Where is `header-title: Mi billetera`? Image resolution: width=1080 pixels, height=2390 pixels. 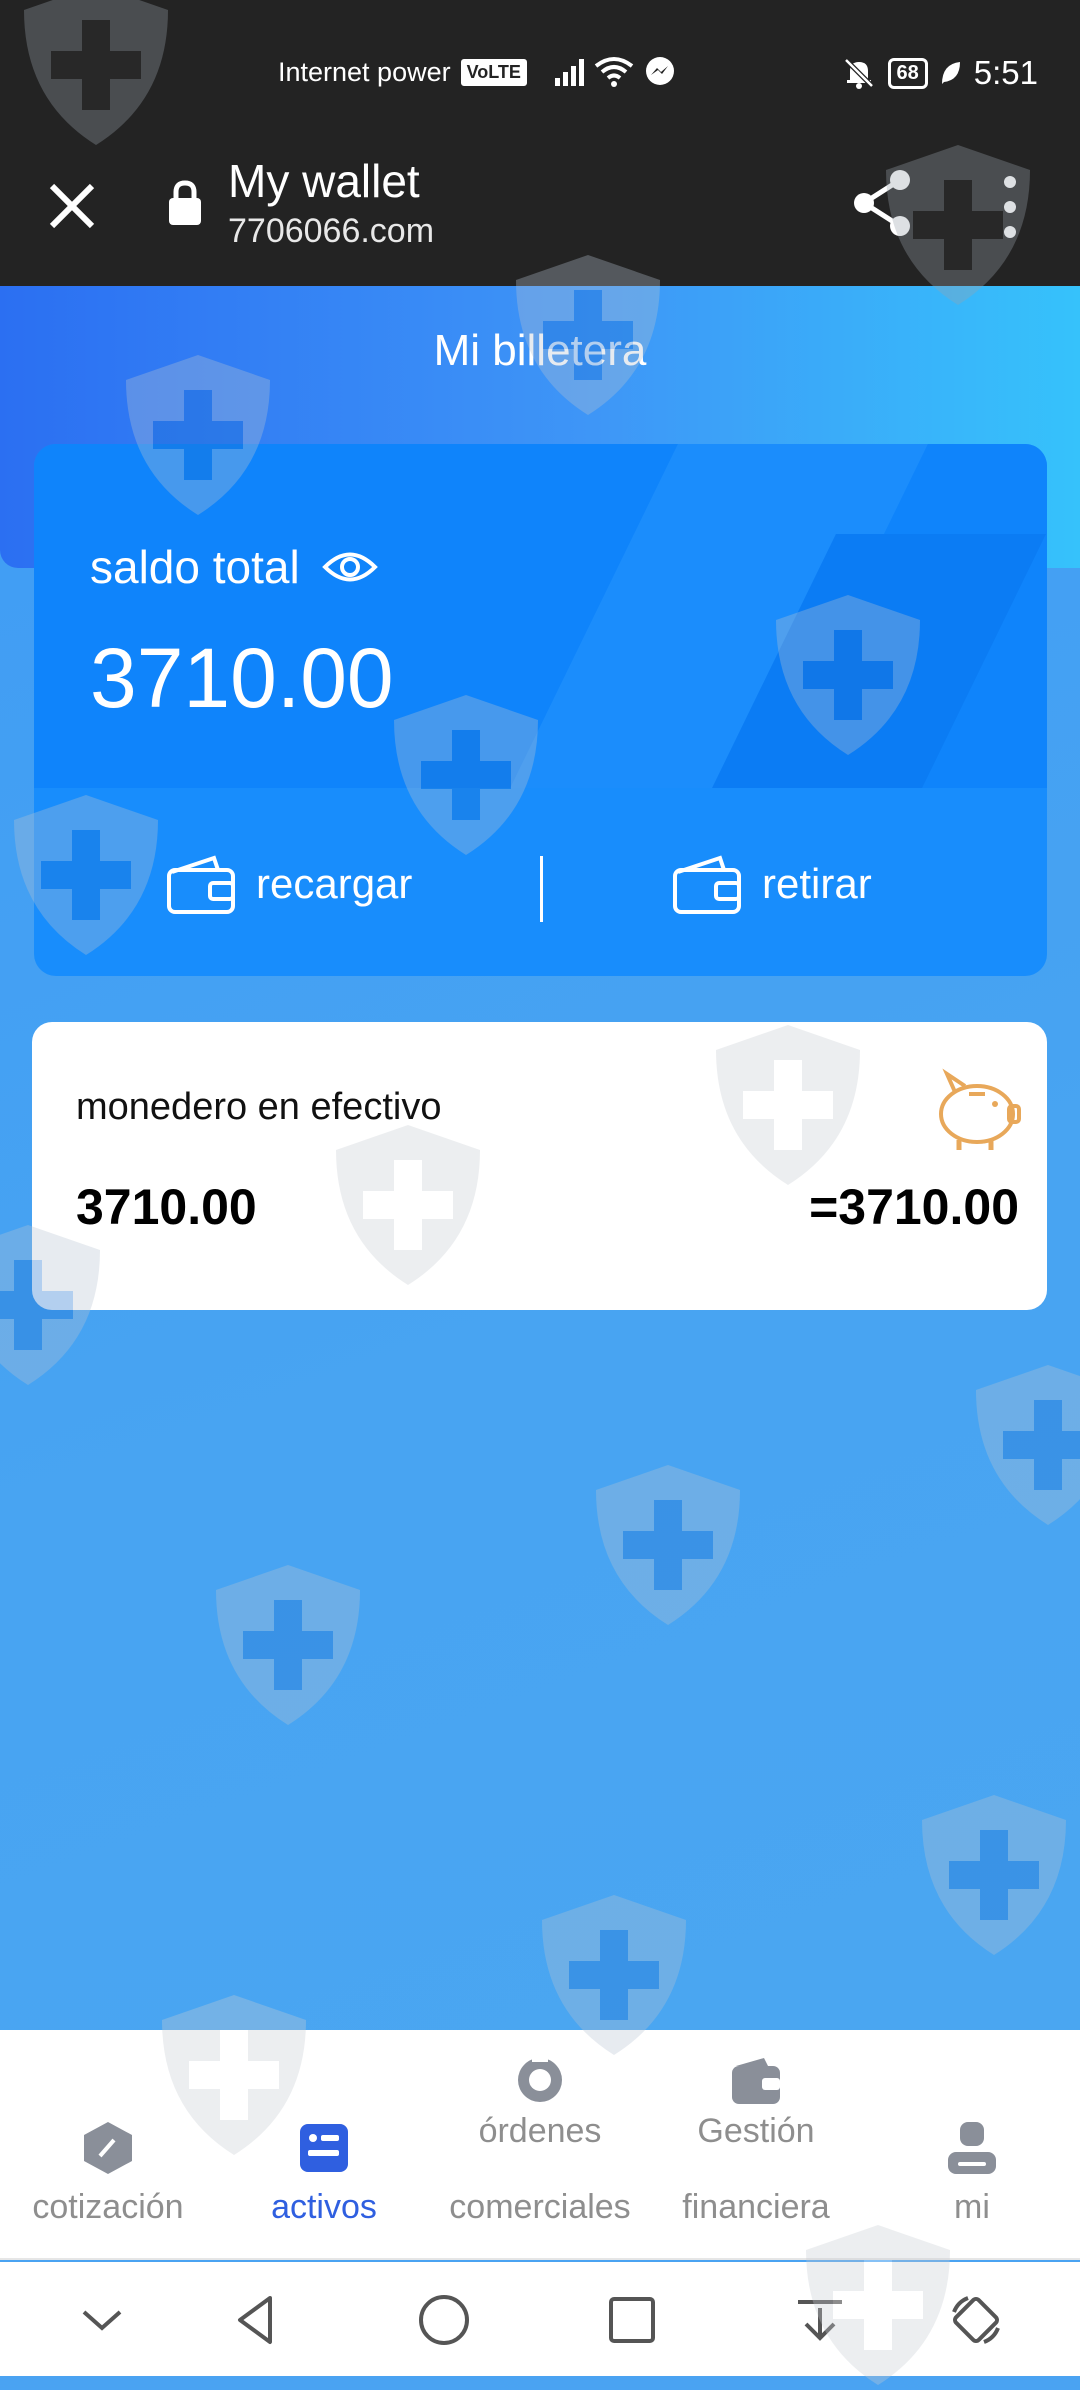 header-title: Mi billetera is located at coordinates (540, 350).